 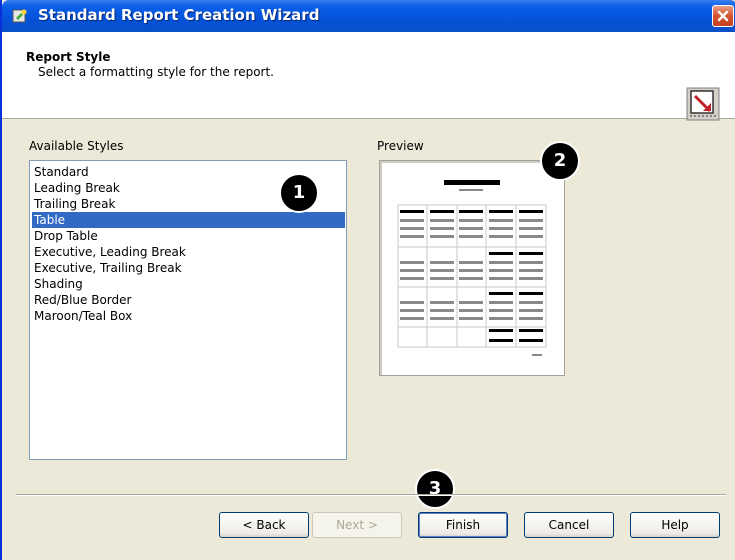 What do you see at coordinates (60, 172) in the screenshot?
I see `list-item: Standard` at bounding box center [60, 172].